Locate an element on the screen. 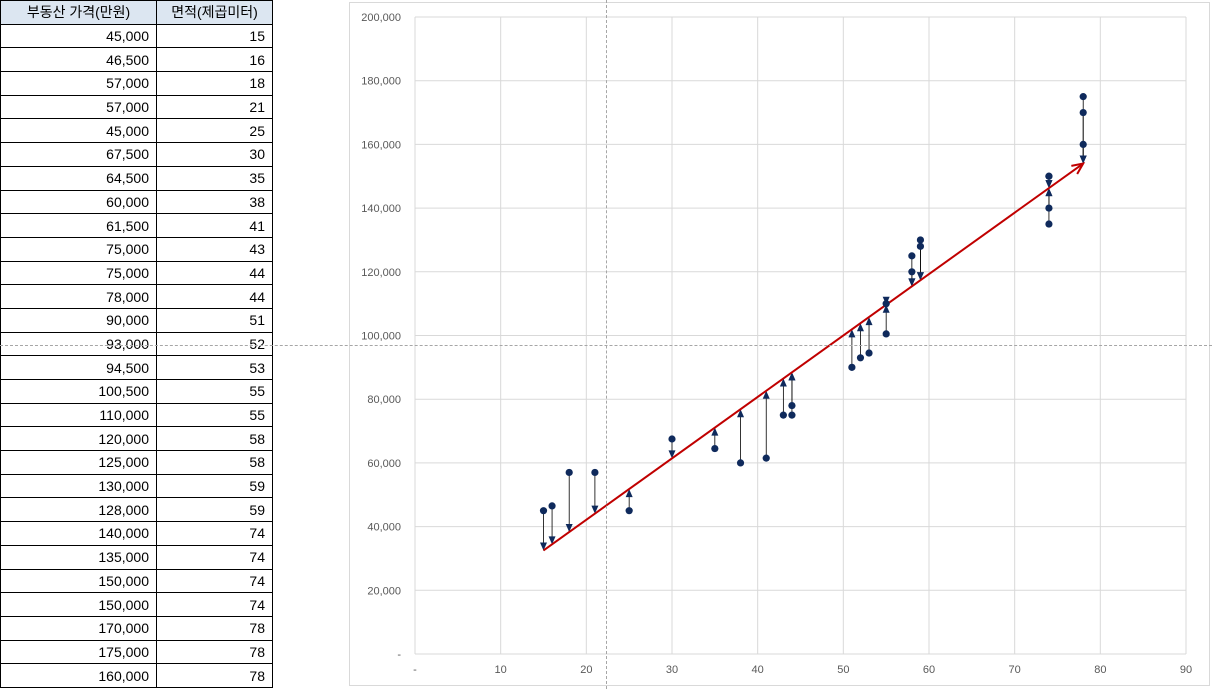 The height and width of the screenshot is (689, 1212). price-cell: 90,000 is located at coordinates (78, 320).